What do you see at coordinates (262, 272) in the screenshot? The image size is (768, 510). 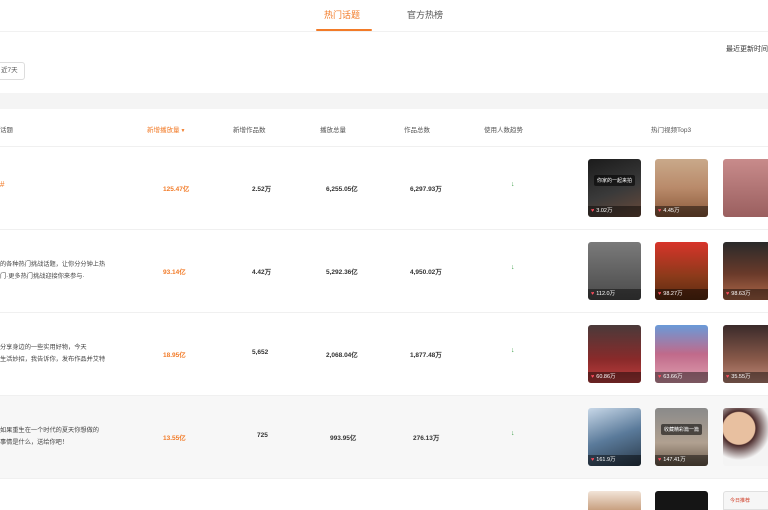 I see `new-works-value: 4.42万` at bounding box center [262, 272].